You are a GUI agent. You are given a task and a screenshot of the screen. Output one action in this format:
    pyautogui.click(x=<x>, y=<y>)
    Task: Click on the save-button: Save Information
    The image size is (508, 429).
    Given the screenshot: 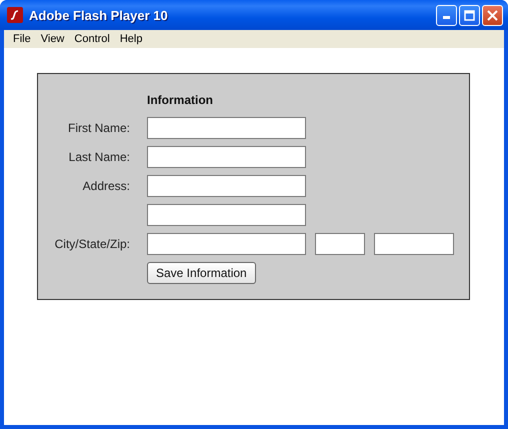 What is the action you would take?
    pyautogui.click(x=201, y=273)
    